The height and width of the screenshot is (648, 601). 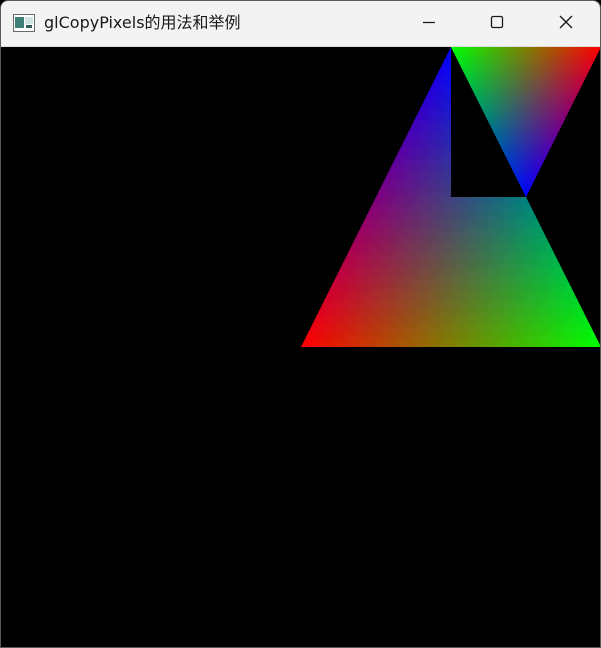 I want to click on minimize-button, so click(x=429, y=23).